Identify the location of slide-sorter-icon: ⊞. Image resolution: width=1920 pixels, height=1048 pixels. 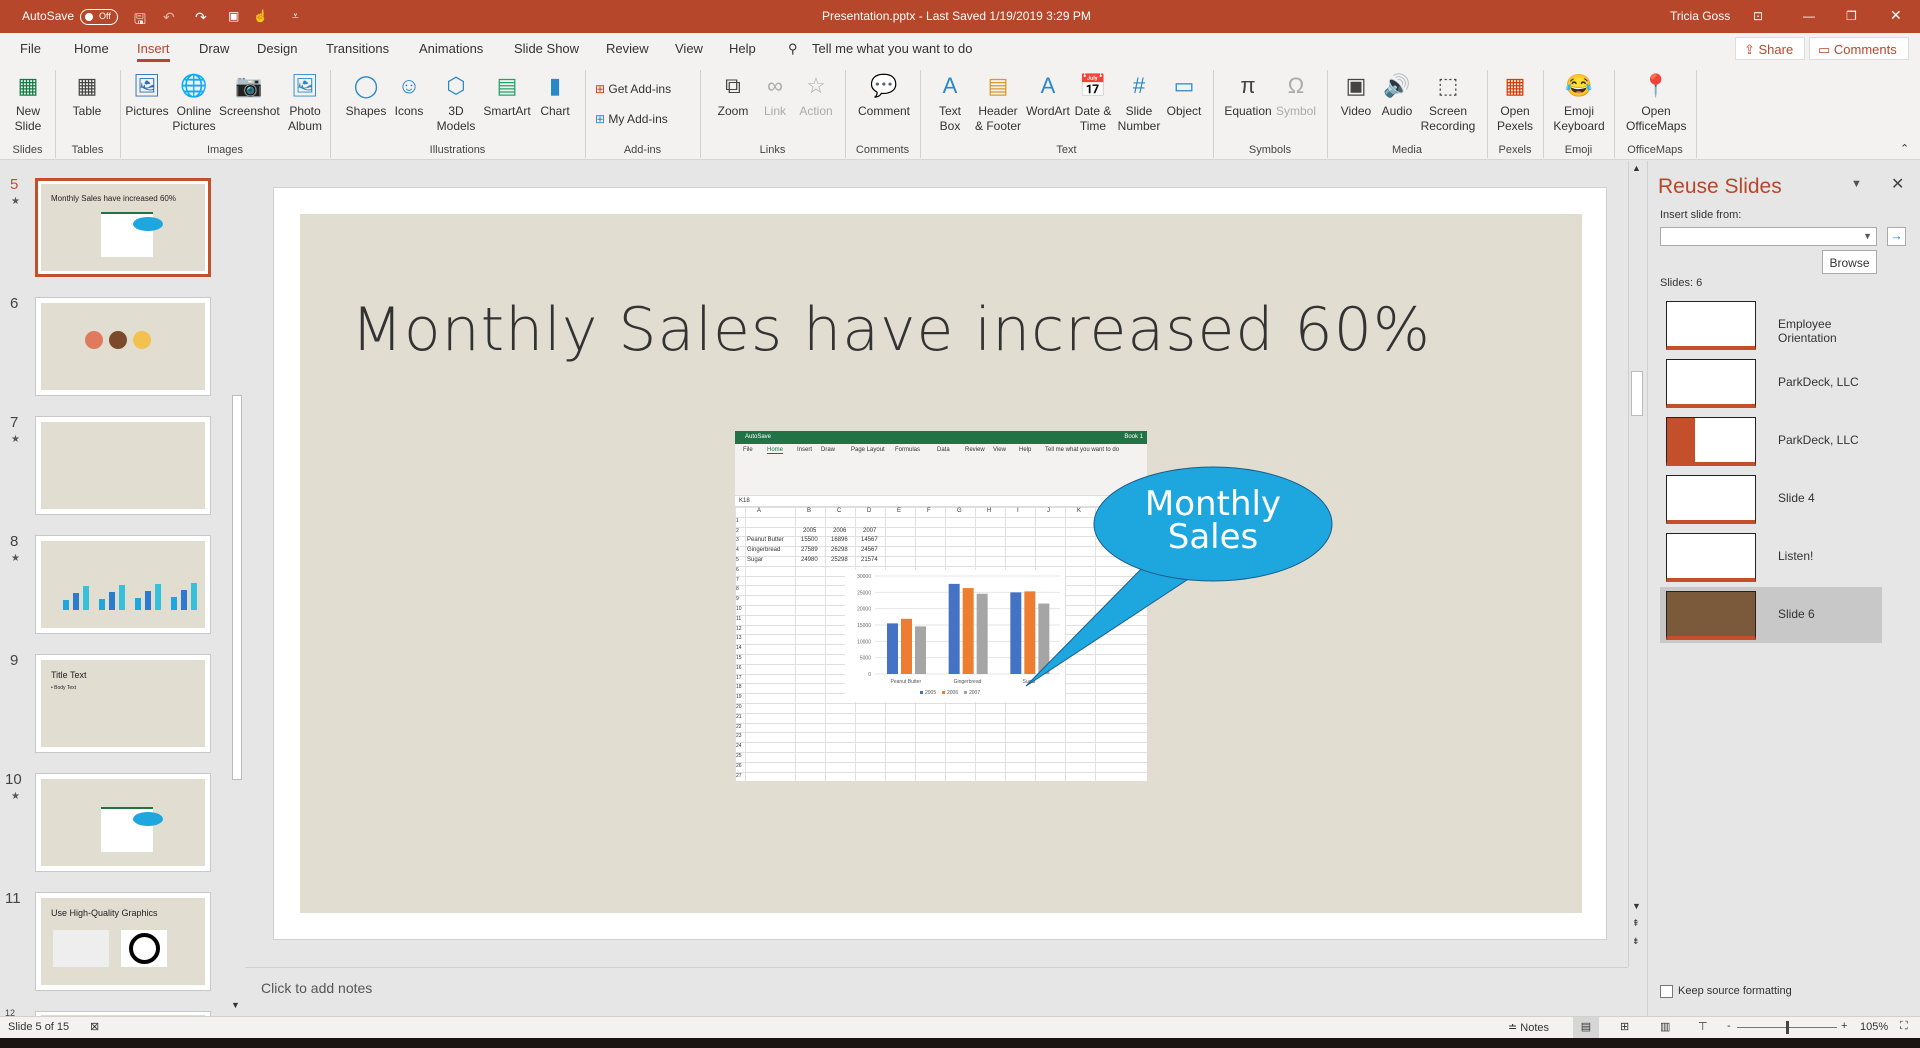
(1624, 1026).